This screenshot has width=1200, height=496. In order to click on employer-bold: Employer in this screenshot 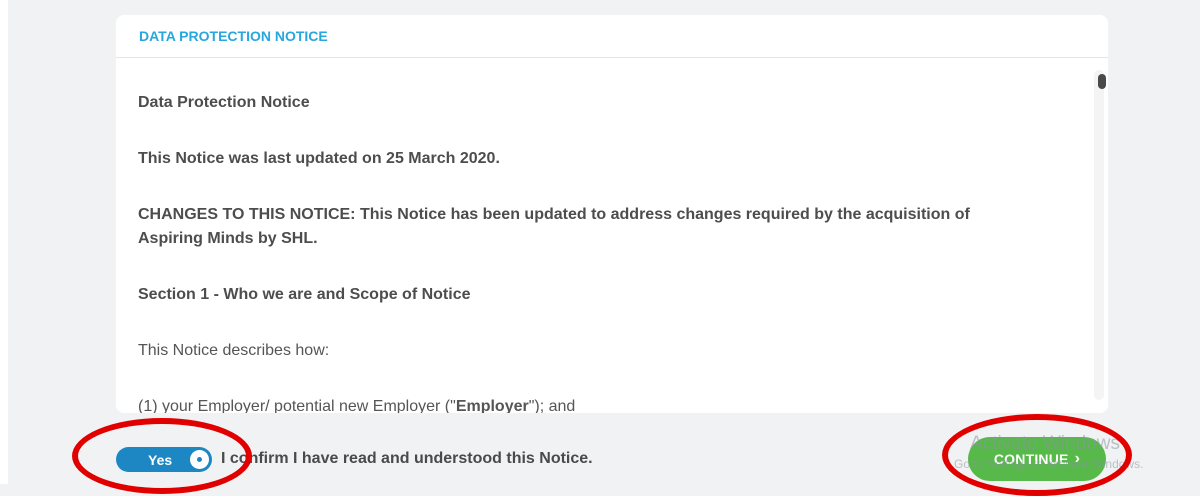, I will do `click(492, 405)`.